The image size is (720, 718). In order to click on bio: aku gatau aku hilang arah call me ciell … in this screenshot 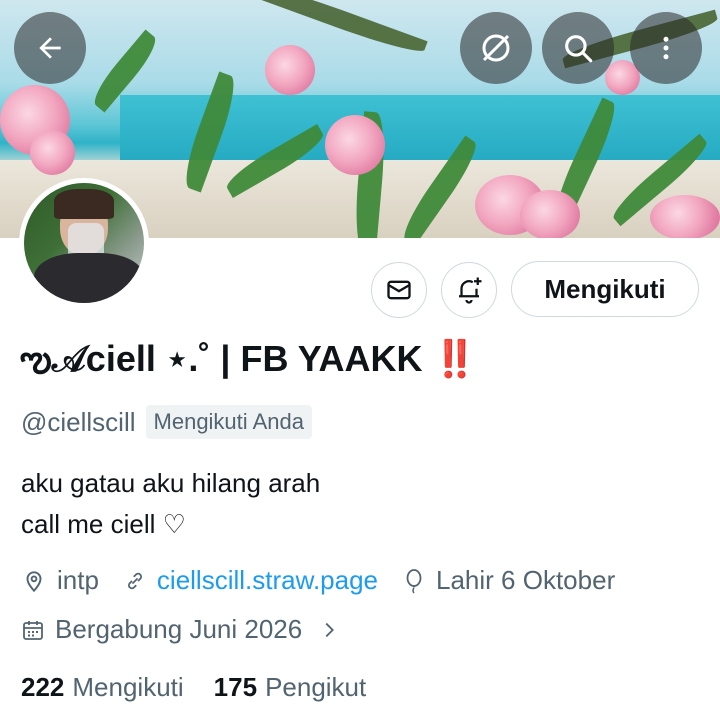, I will do `click(170, 504)`.